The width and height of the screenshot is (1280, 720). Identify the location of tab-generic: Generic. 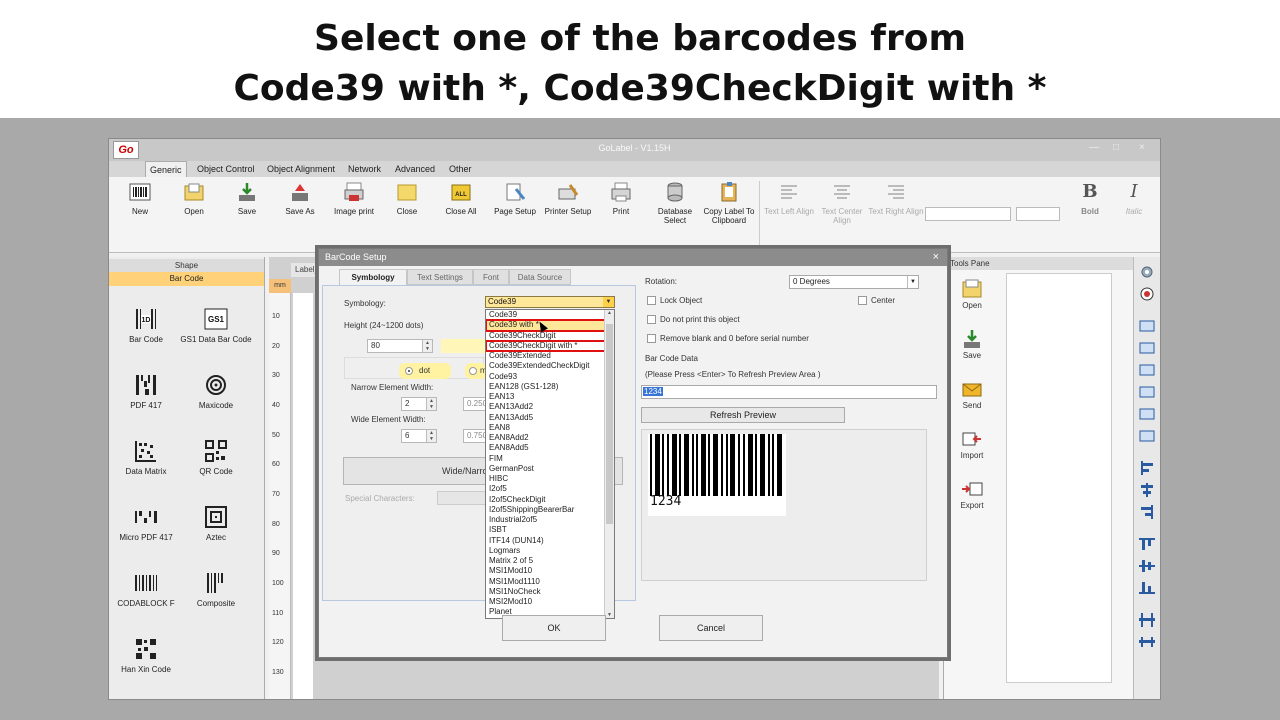
(166, 169).